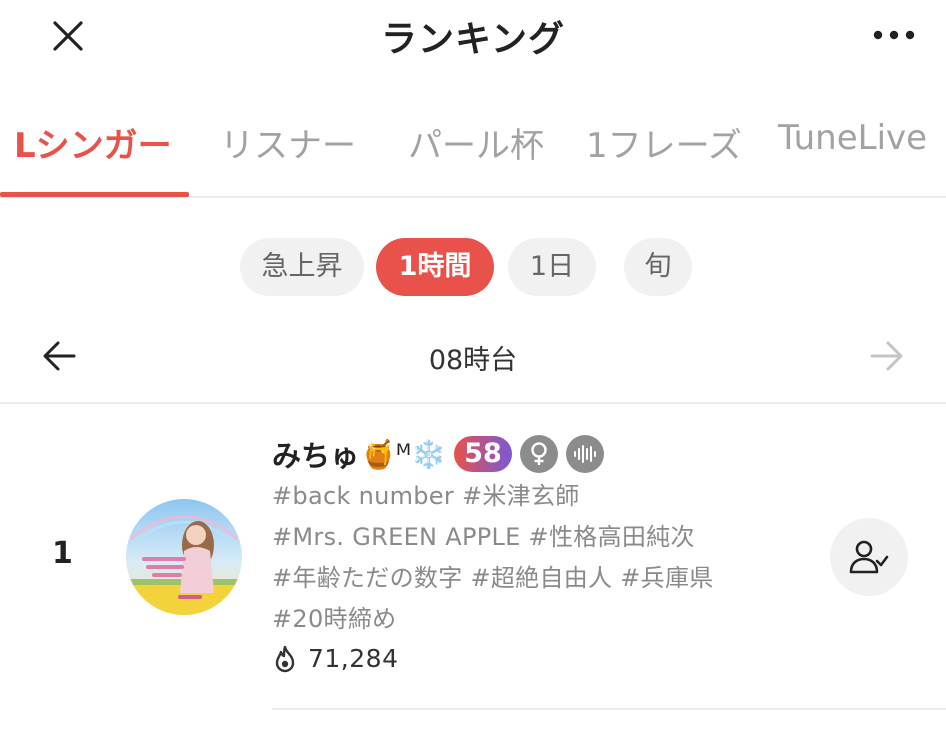 Image resolution: width=946 pixels, height=732 pixels. Describe the element at coordinates (93, 142) in the screenshot. I see `tab-l-singer: Lシンガー` at that location.